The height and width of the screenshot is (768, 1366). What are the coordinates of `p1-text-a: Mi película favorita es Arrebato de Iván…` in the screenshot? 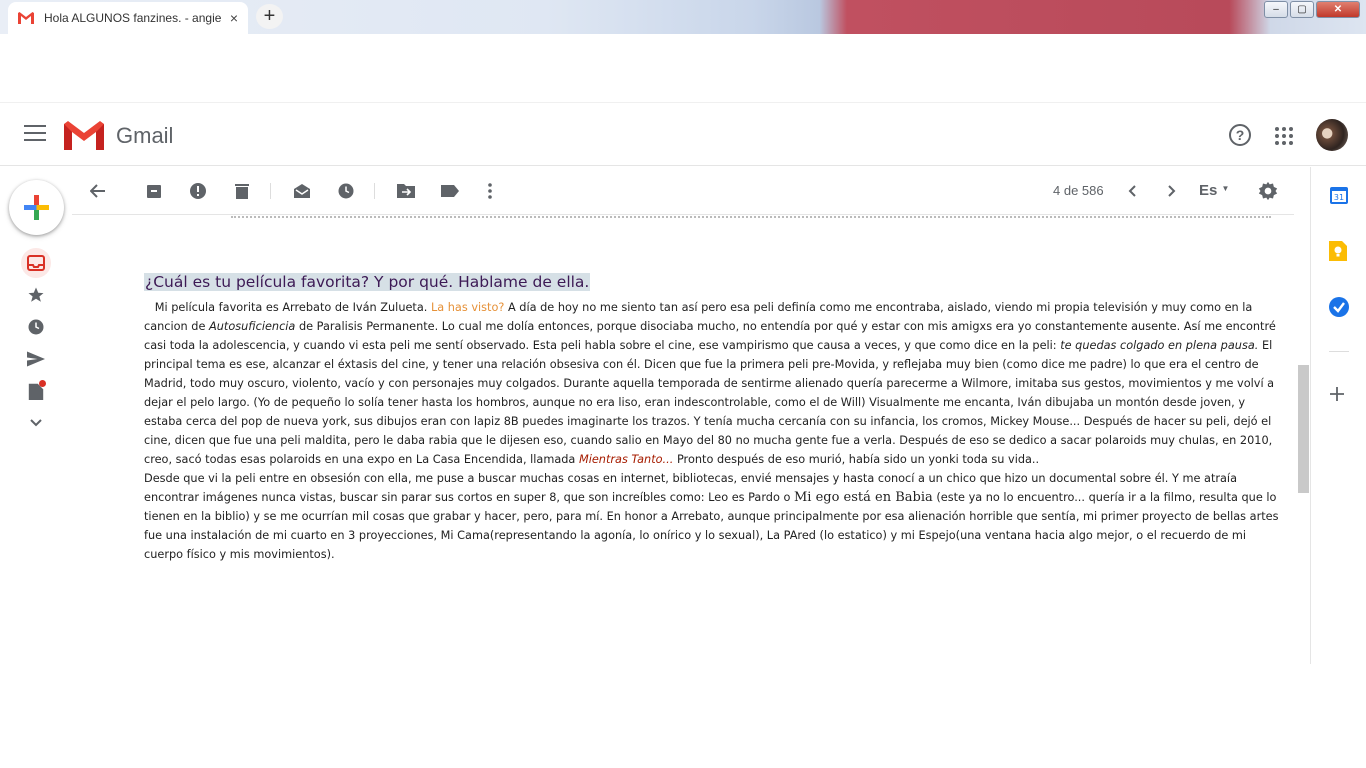 It's located at (291, 307).